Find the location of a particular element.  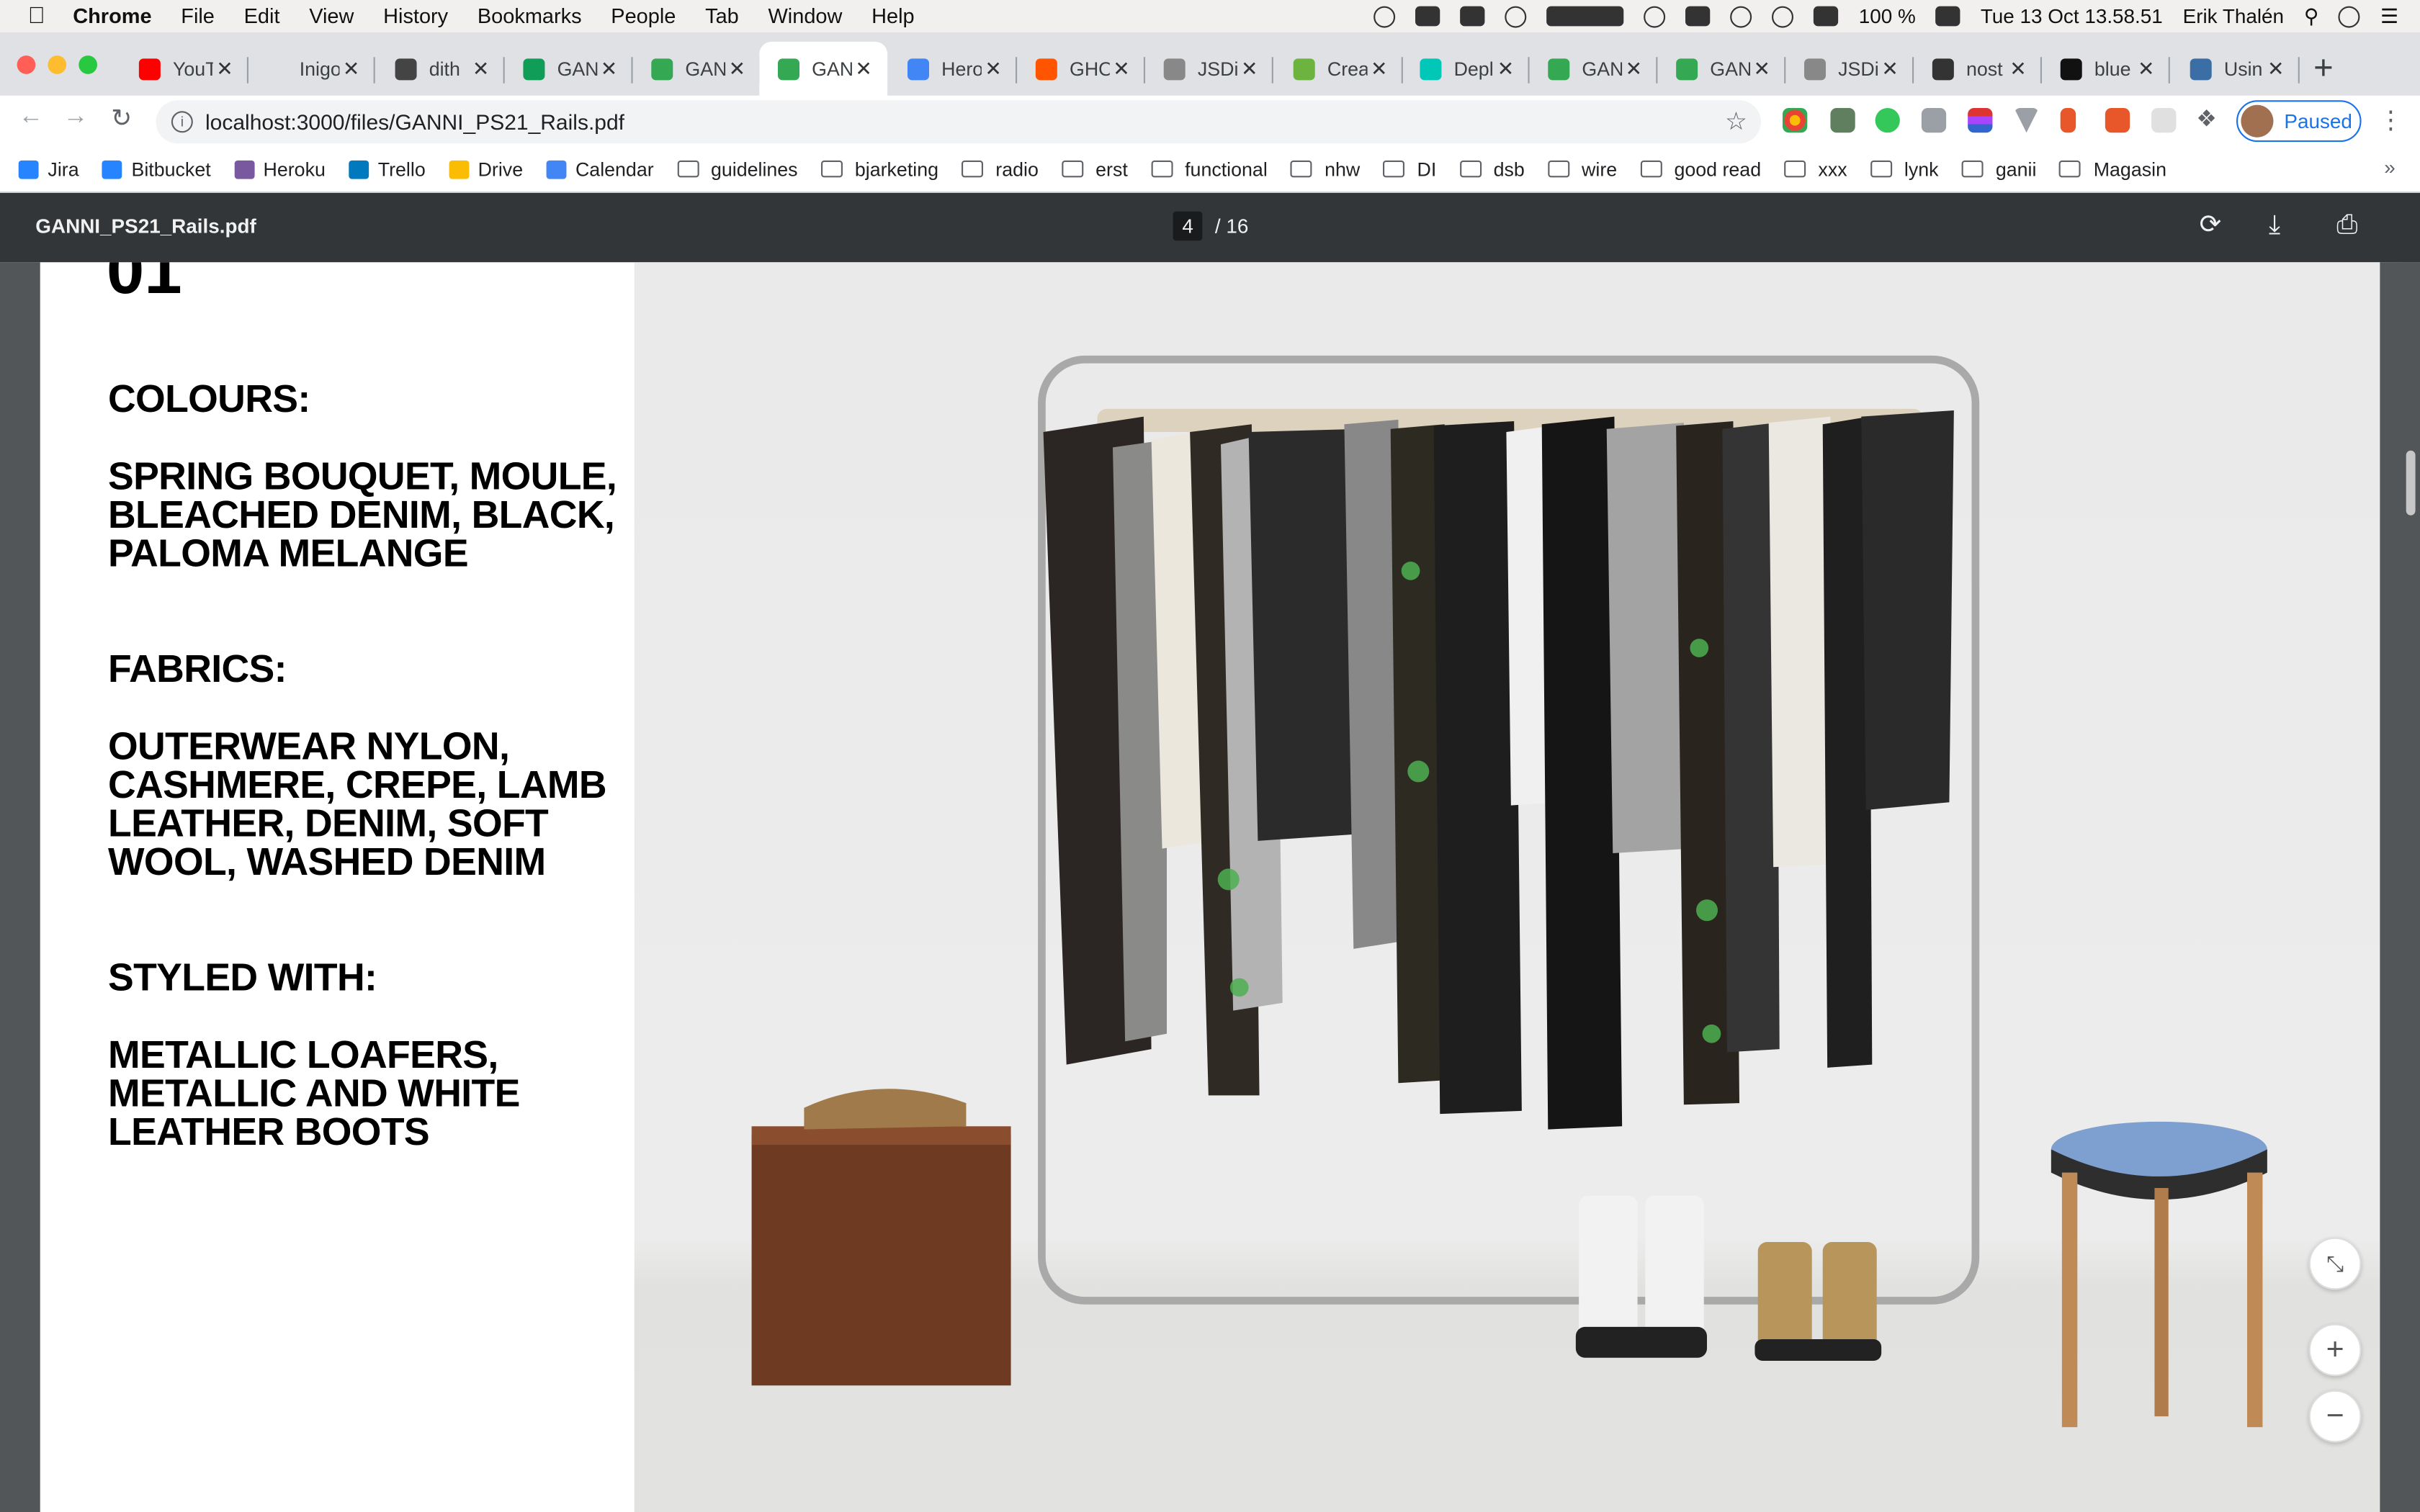

menu-tab: Tab is located at coordinates (722, 15).